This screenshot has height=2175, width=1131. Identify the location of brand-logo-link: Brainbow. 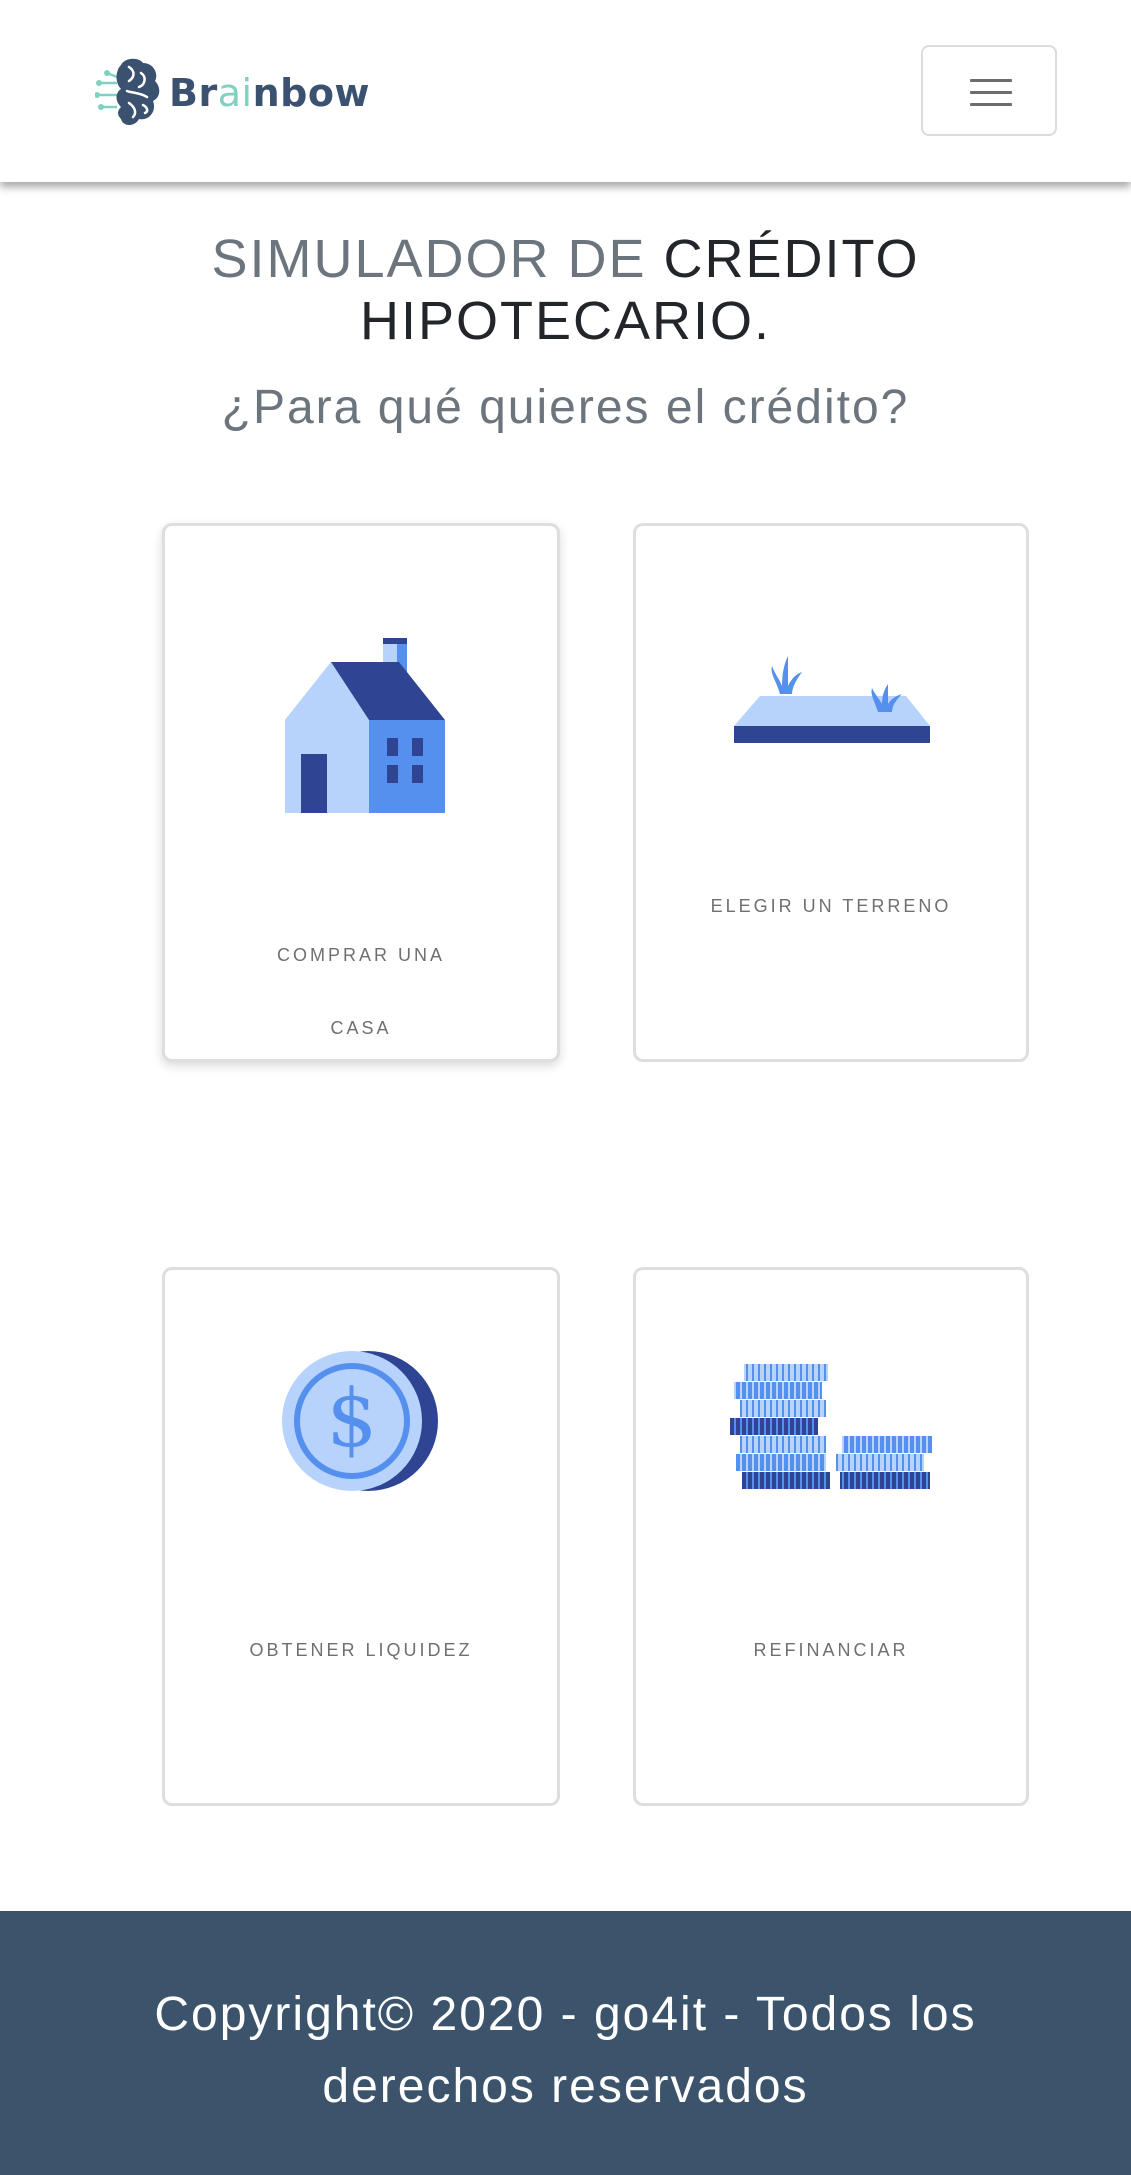
(235, 93).